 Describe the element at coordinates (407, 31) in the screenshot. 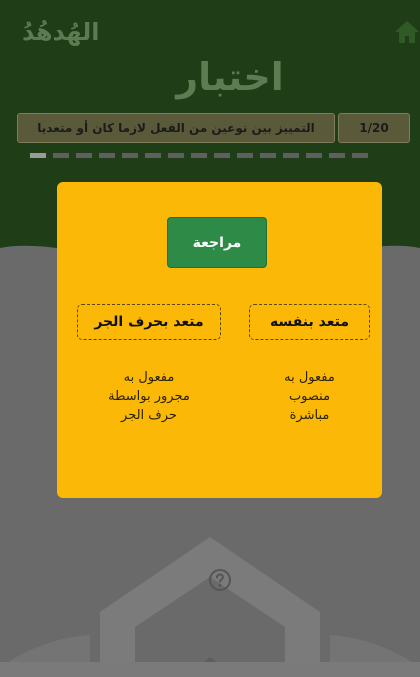

I see `home-icon` at that location.